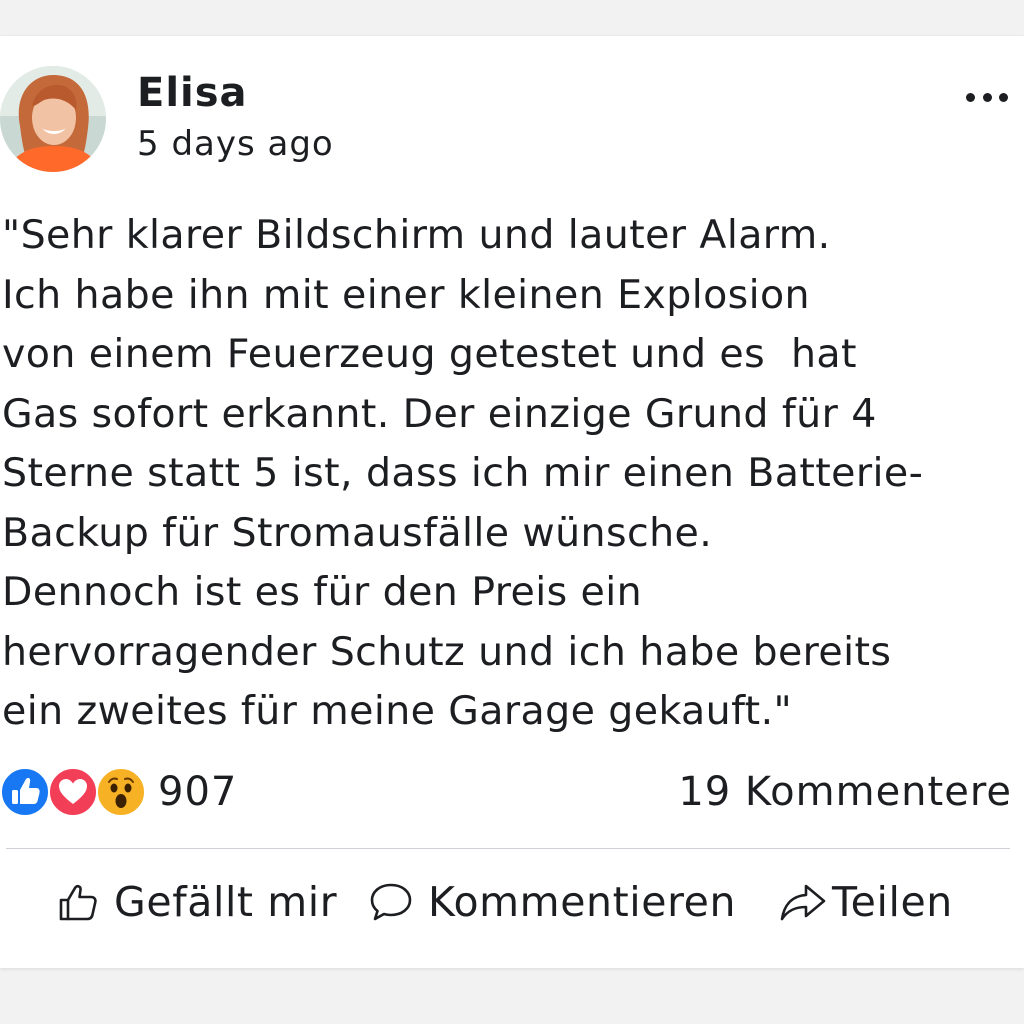 Image resolution: width=1024 pixels, height=1024 pixels. I want to click on author-name: Elisa, so click(192, 93).